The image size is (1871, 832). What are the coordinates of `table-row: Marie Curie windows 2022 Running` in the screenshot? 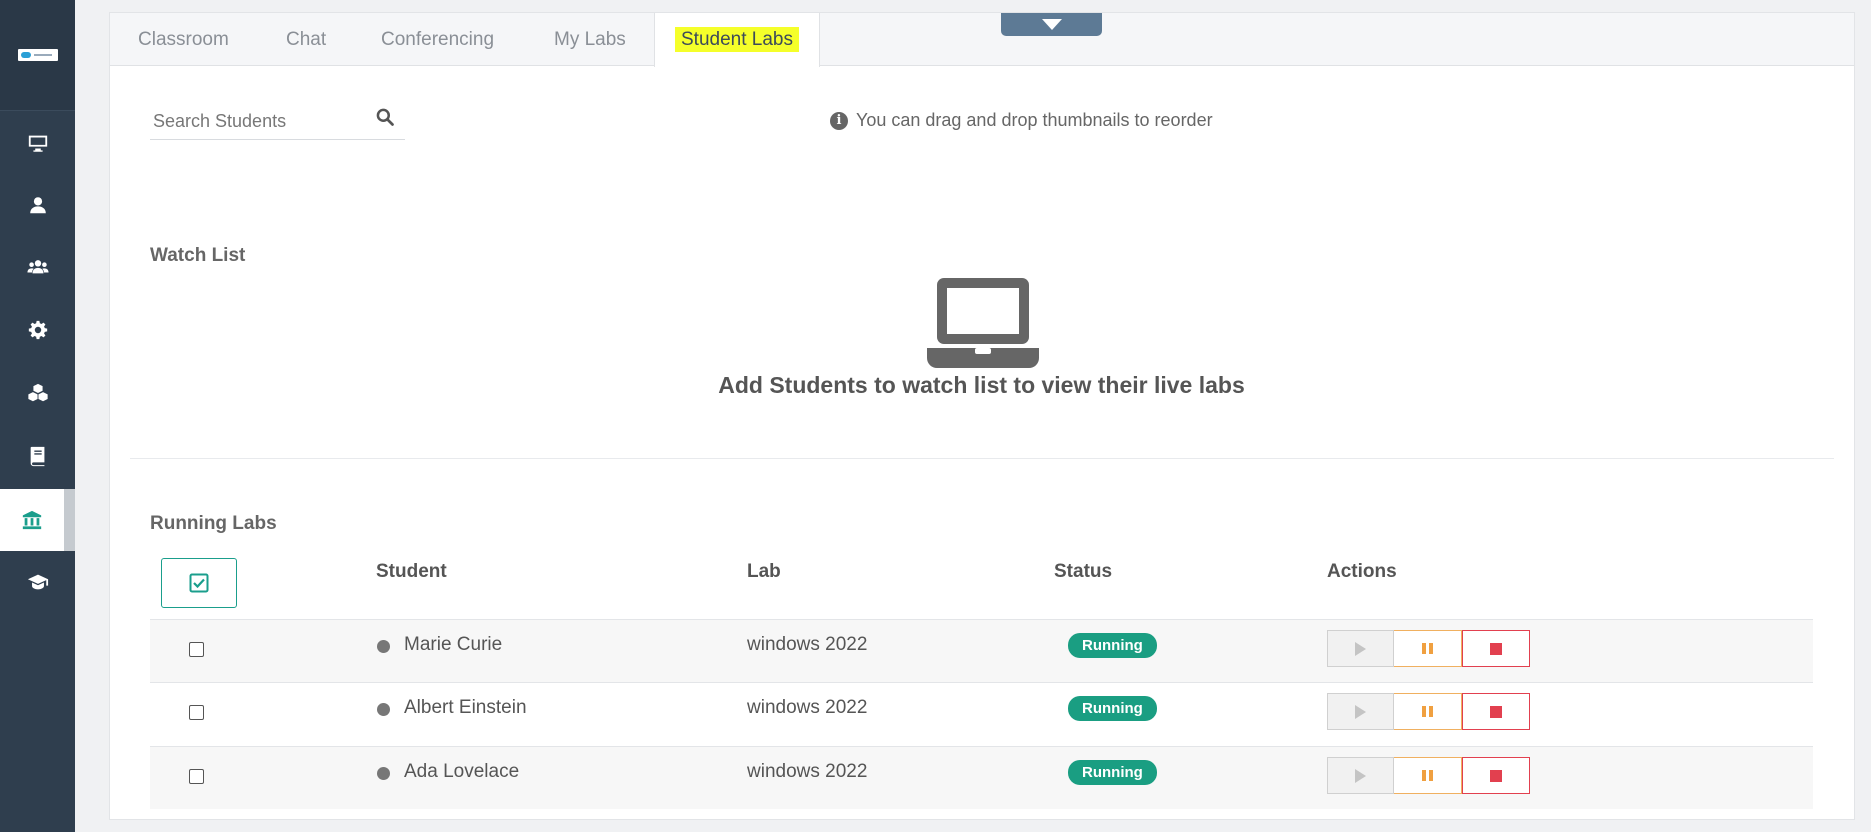 It's located at (981, 650).